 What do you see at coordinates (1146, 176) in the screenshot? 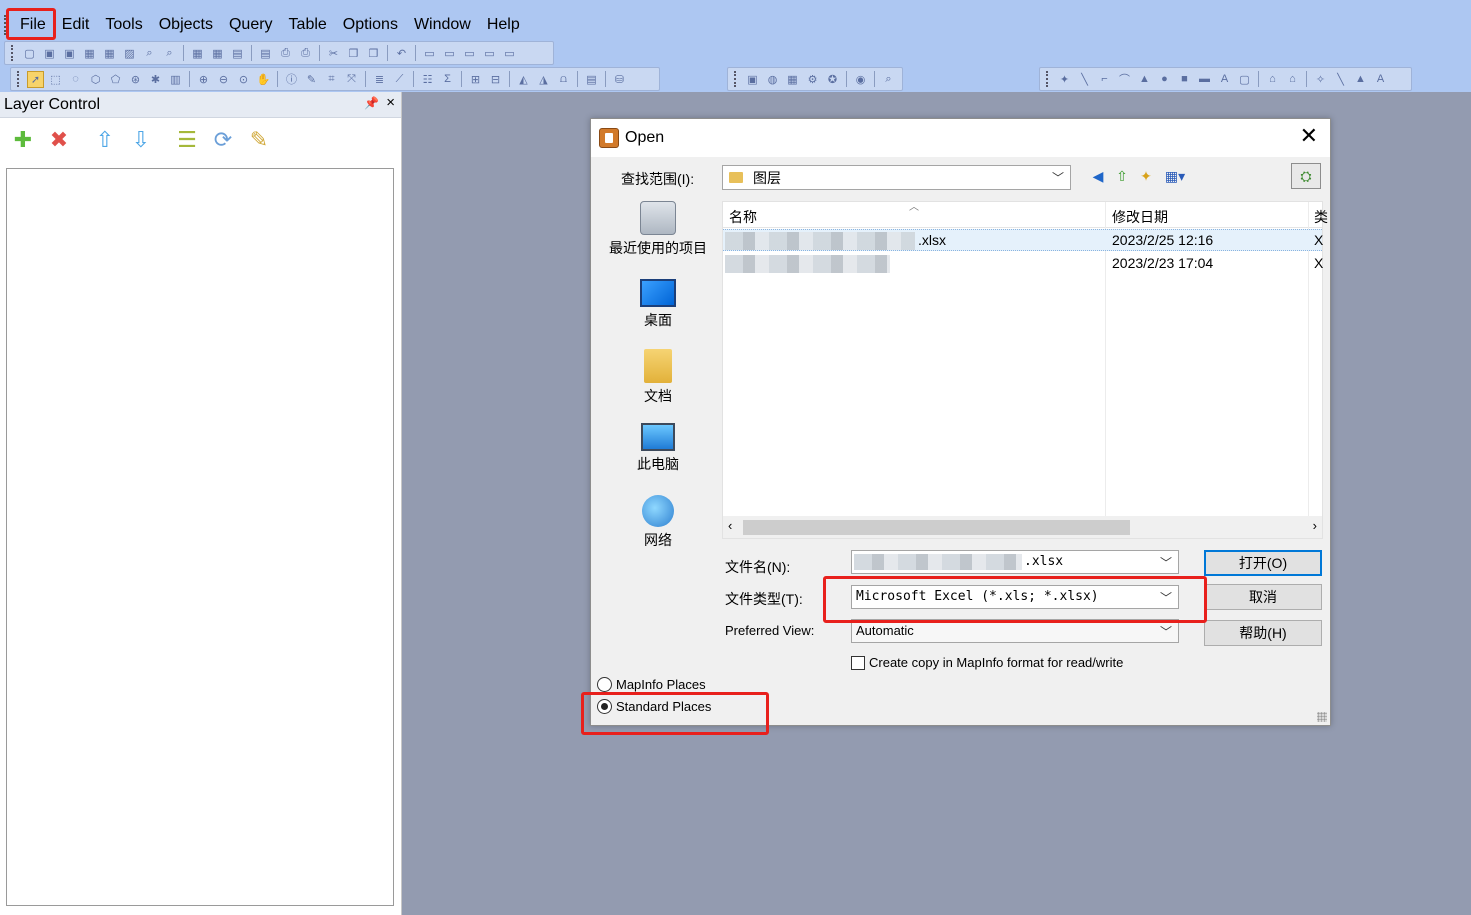
I see `new-folder-icon: ✦` at bounding box center [1146, 176].